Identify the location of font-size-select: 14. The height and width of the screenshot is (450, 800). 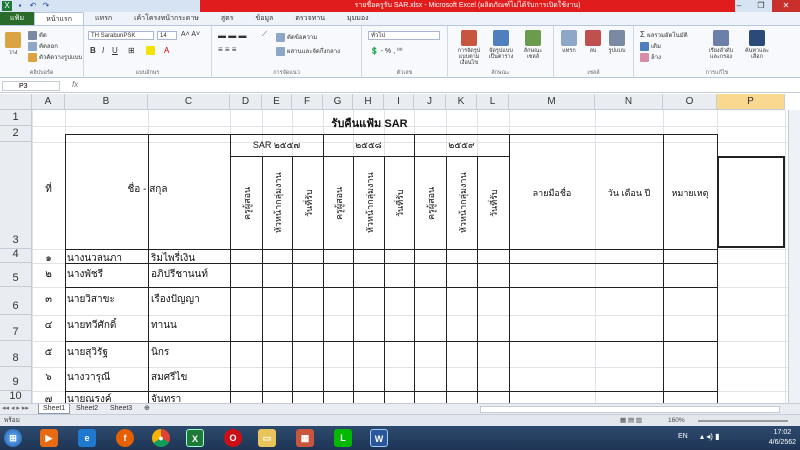
(167, 35).